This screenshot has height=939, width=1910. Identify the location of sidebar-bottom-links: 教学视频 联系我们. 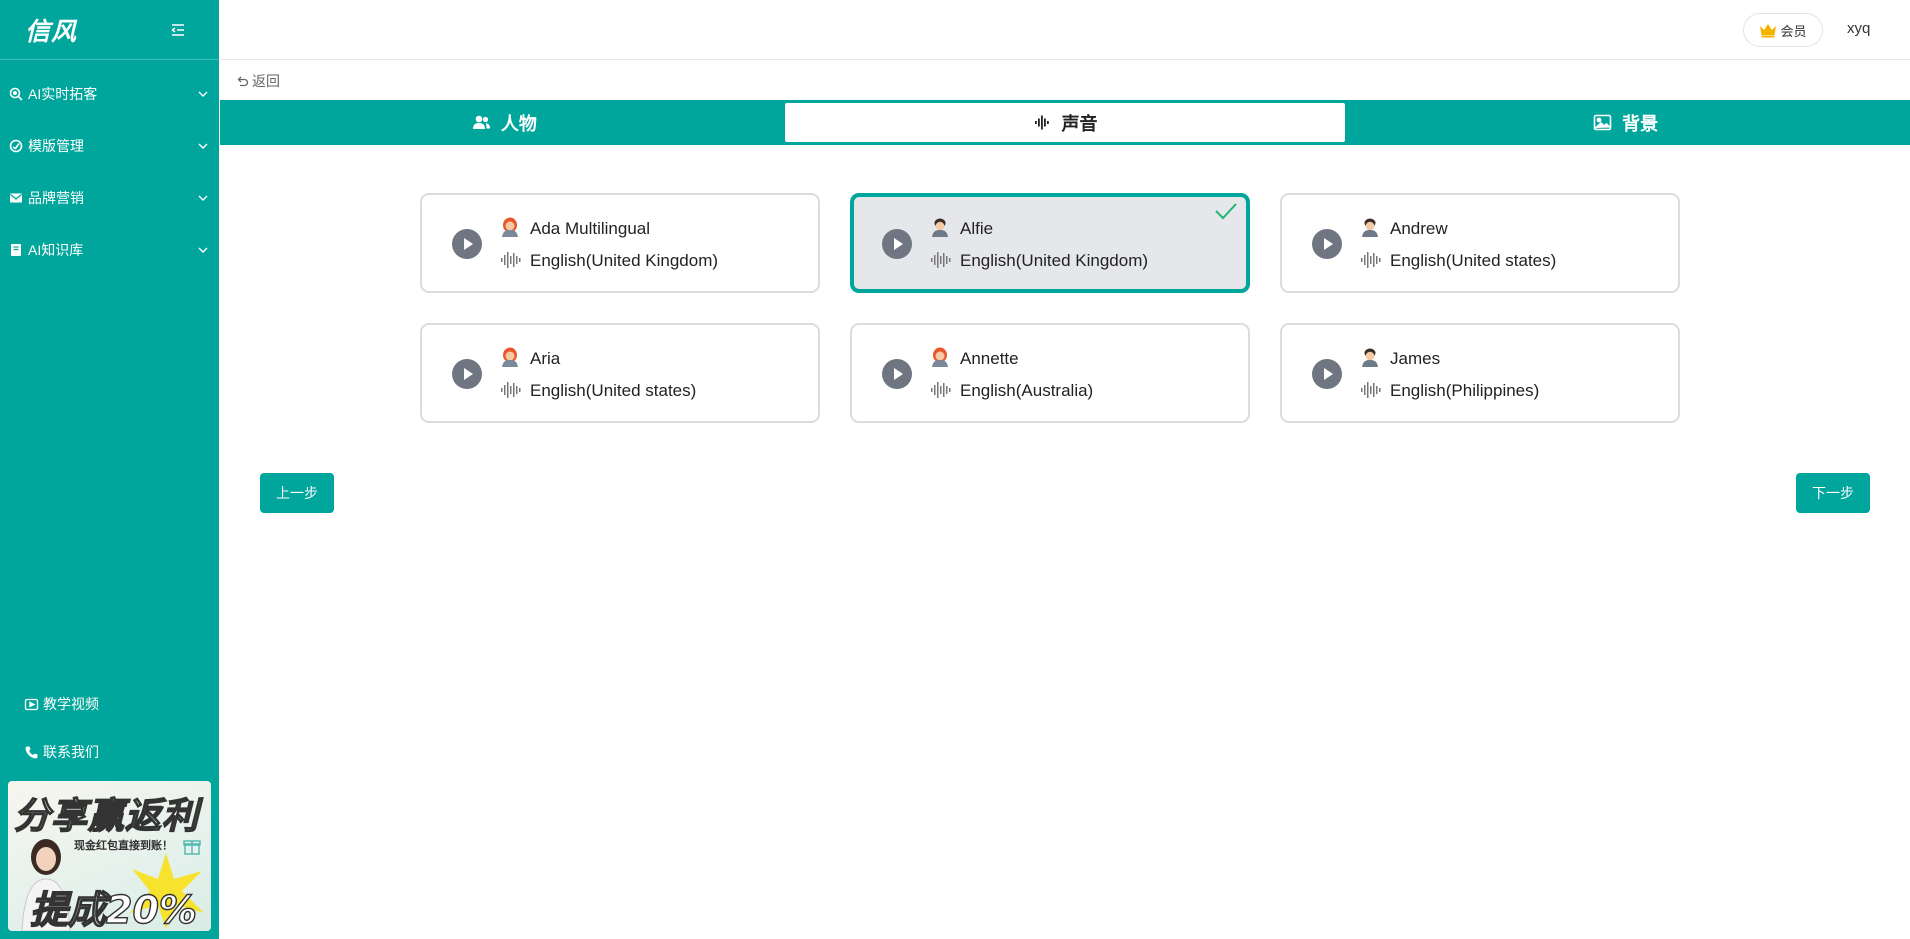
(109, 728).